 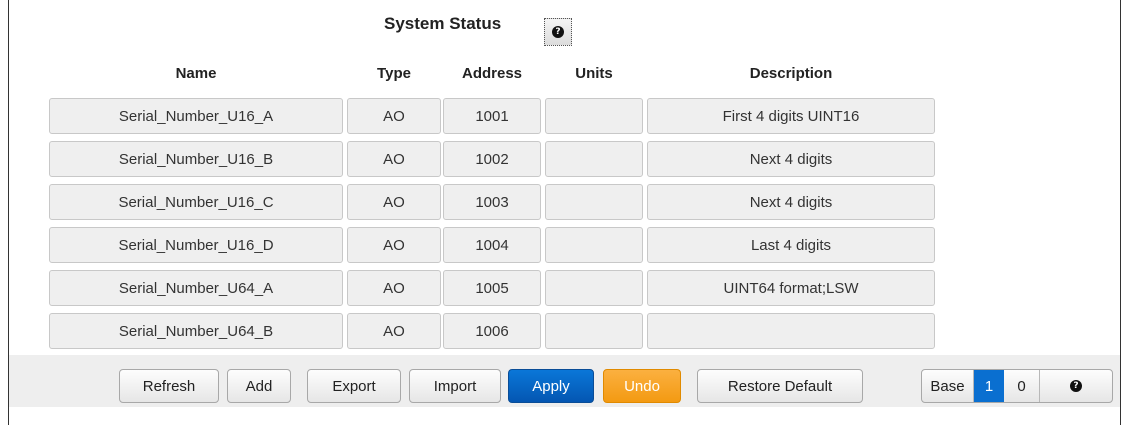 What do you see at coordinates (492, 288) in the screenshot?
I see `address-field: 1005` at bounding box center [492, 288].